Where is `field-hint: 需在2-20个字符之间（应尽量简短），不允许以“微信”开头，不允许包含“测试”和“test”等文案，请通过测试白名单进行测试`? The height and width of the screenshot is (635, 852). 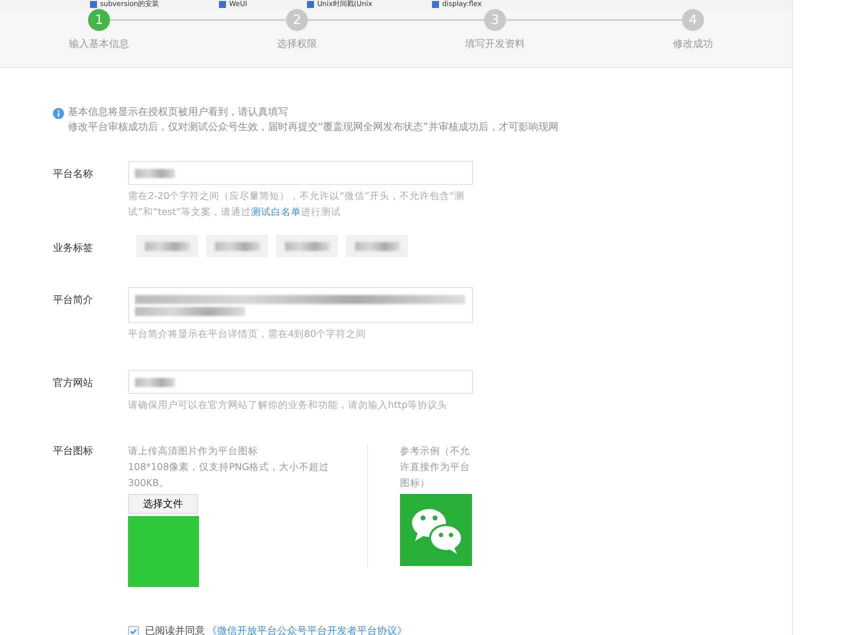 field-hint: 需在2-20个字符之间（应尽量简短），不允许以“微信”开头，不允许包含“测试”和“test”等文案，请通过测试白名单进行测试 is located at coordinates (297, 205).